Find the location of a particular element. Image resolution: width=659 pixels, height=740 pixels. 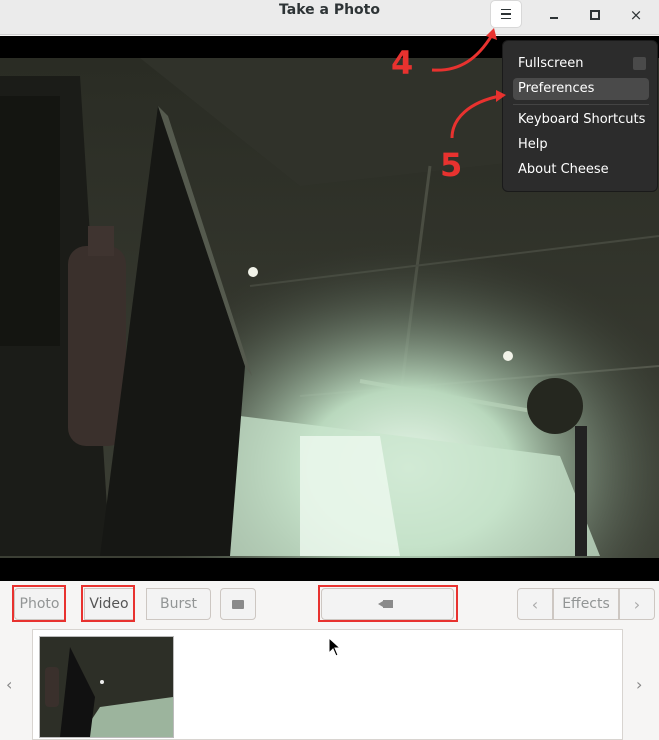

minimize-button is located at coordinates (554, 15).